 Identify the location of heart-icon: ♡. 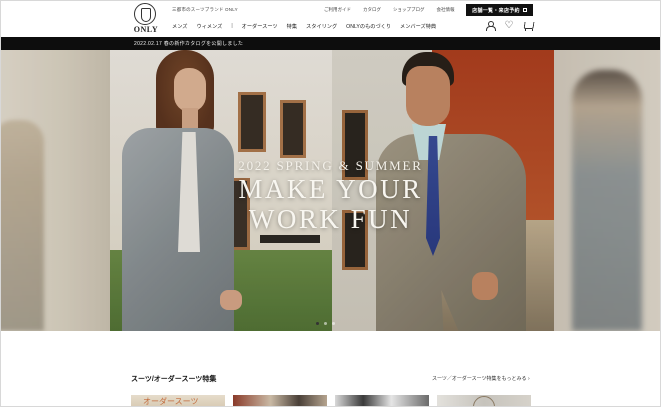
(509, 26).